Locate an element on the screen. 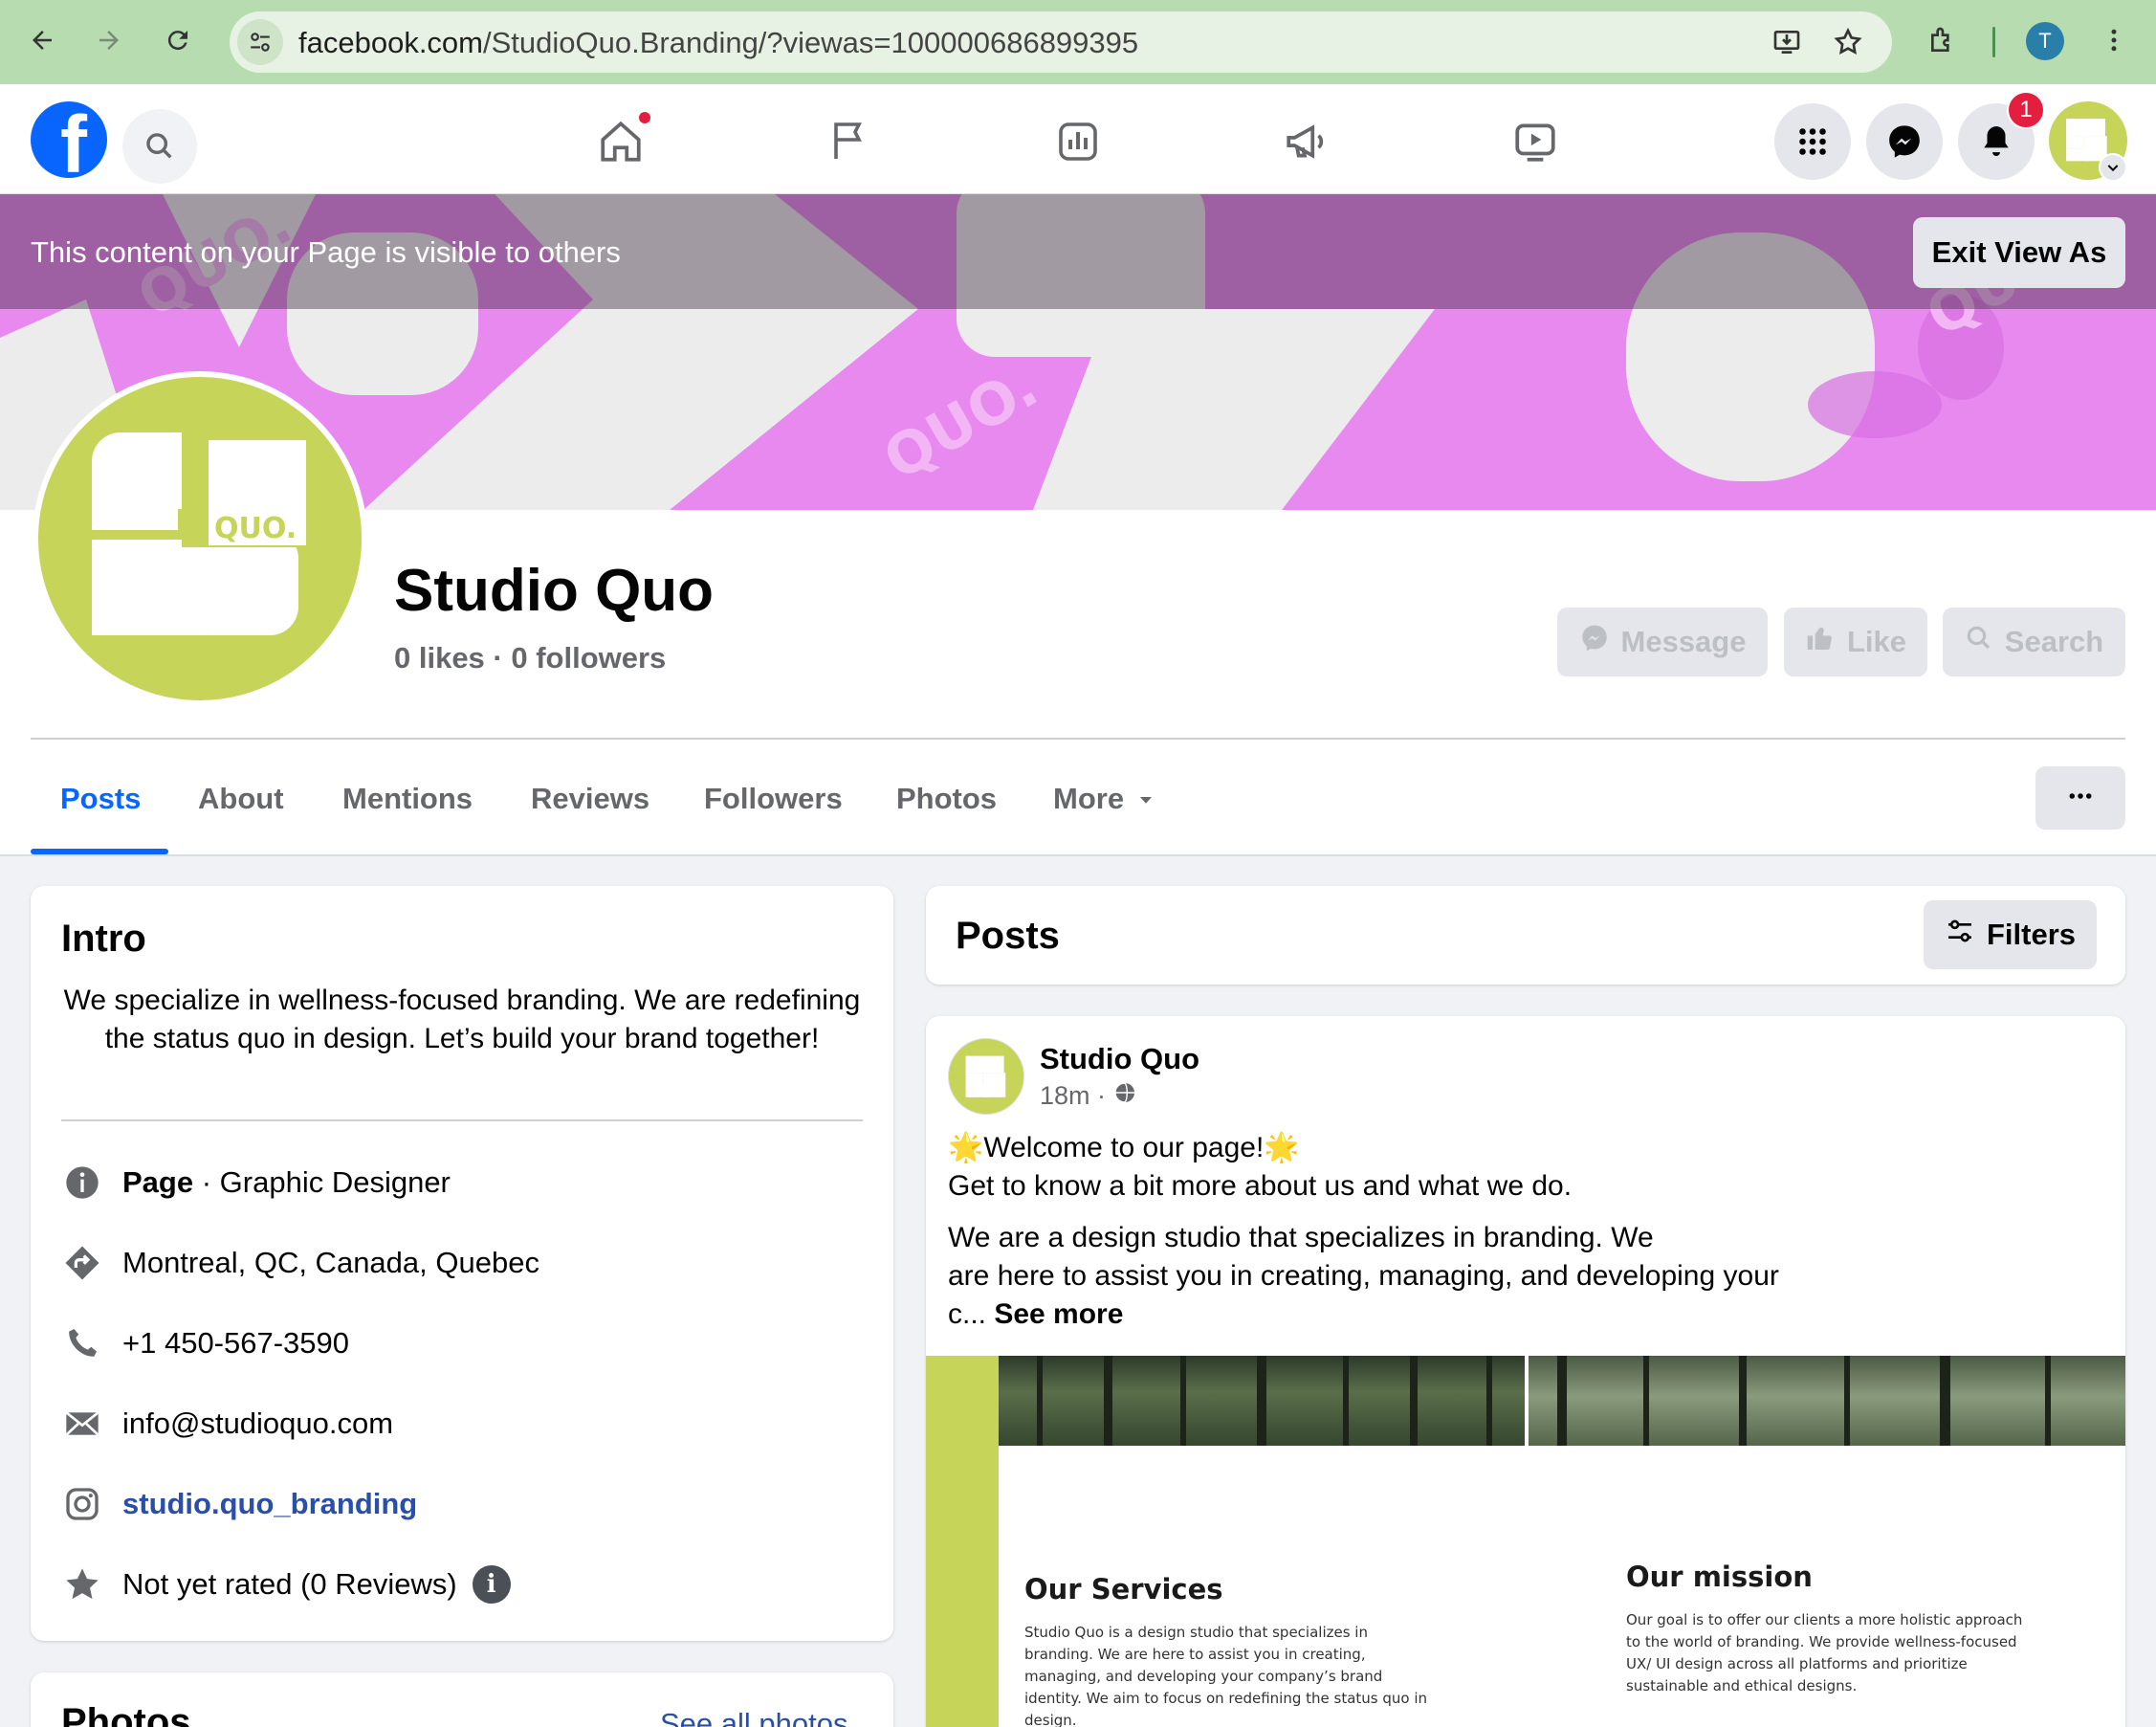  exit-view-as-button: Exit View As is located at coordinates (2019, 252).